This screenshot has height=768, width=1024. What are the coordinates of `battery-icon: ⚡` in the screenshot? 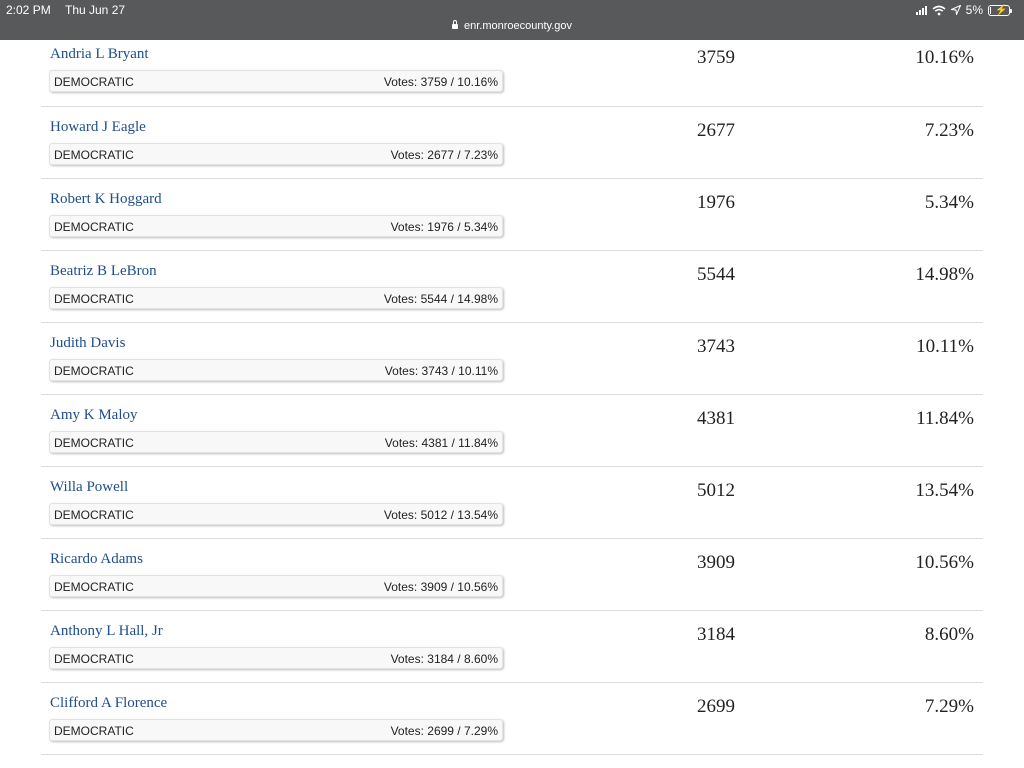 It's located at (1000, 10).